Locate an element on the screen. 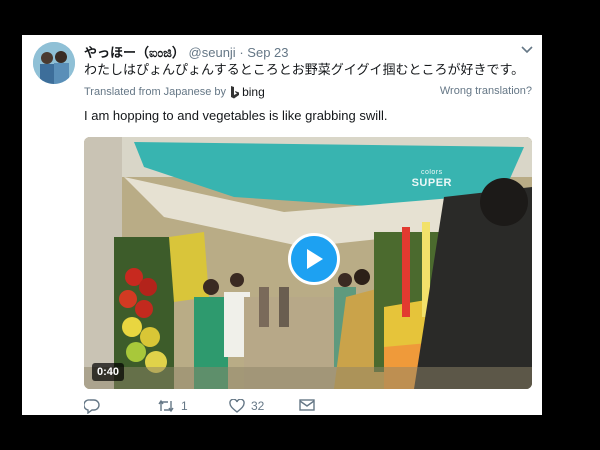 The width and height of the screenshot is (600, 450). translation-attribution: Translated from Japanese by bing is located at coordinates (174, 92).